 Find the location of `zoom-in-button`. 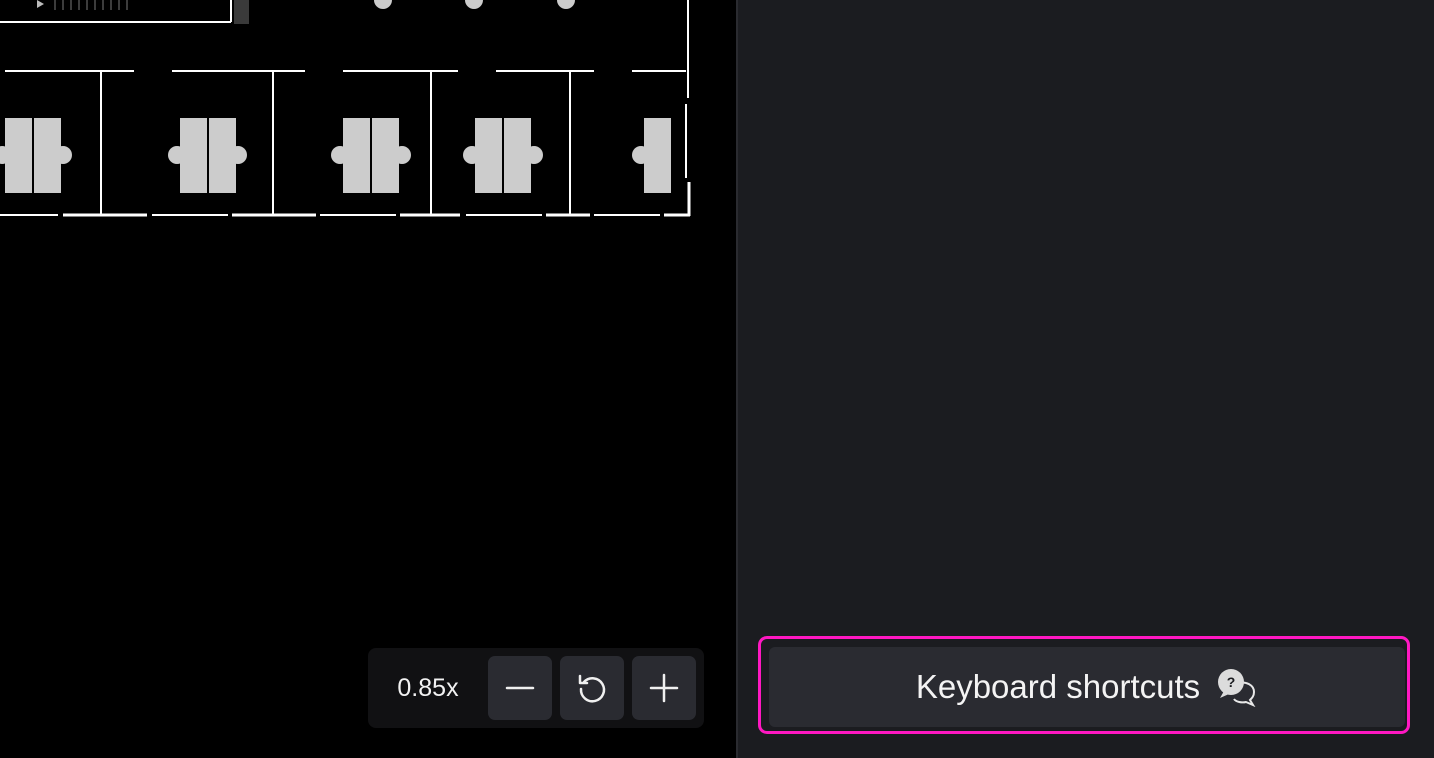

zoom-in-button is located at coordinates (664, 688).